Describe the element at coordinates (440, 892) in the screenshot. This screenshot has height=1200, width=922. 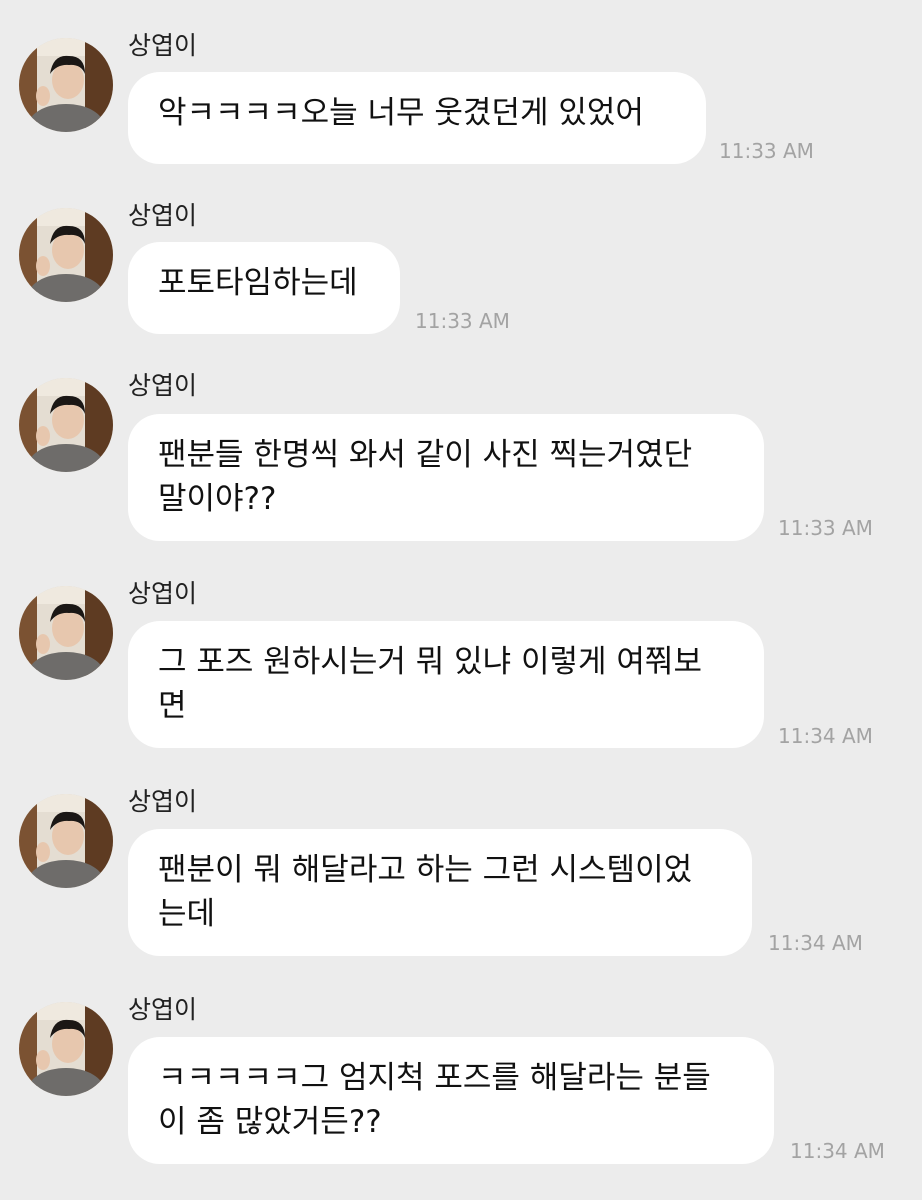
I see `message-bubble: 팬분이 뭐 해달라고 하는 그런 시스템이었 는데` at that location.